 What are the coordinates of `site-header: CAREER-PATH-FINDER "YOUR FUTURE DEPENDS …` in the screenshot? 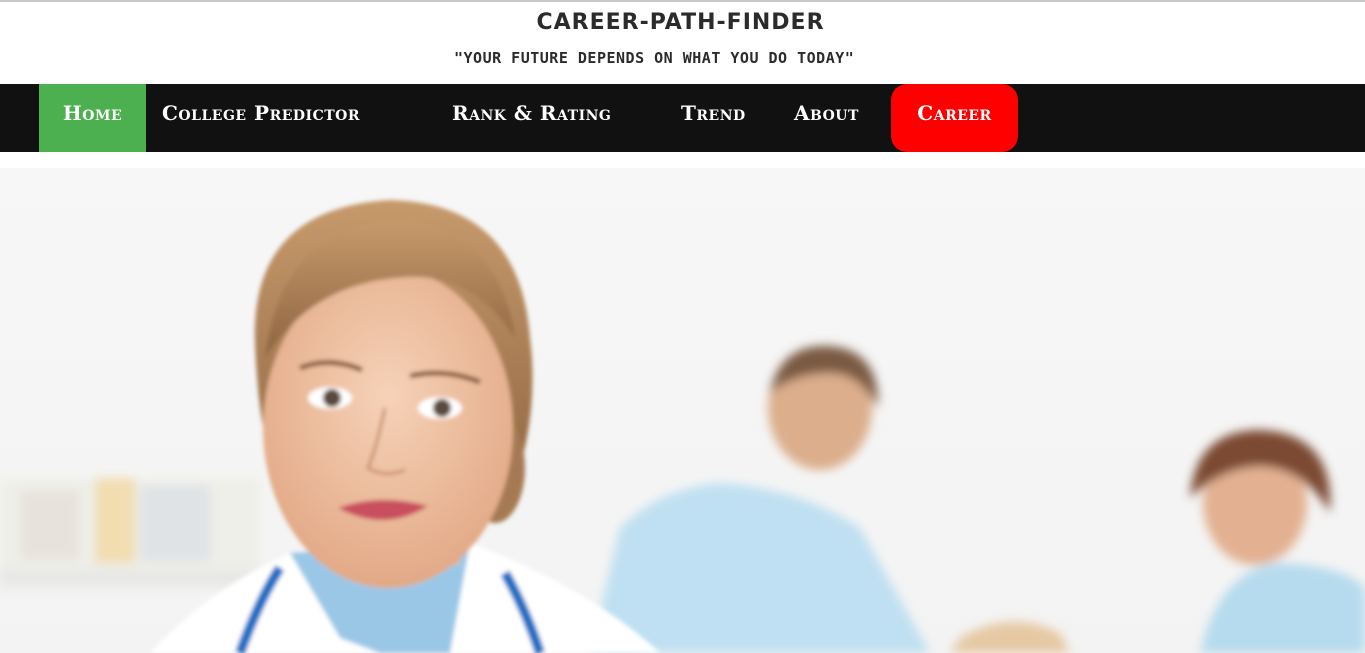 It's located at (682, 43).